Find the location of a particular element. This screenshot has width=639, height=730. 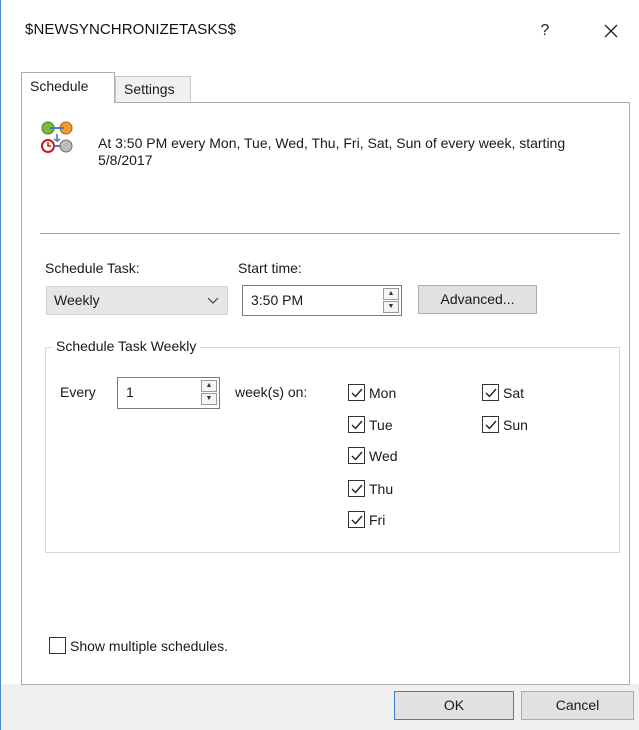

show-multiple-schedules-checkbox: Show multiple schedules. is located at coordinates (138, 645).